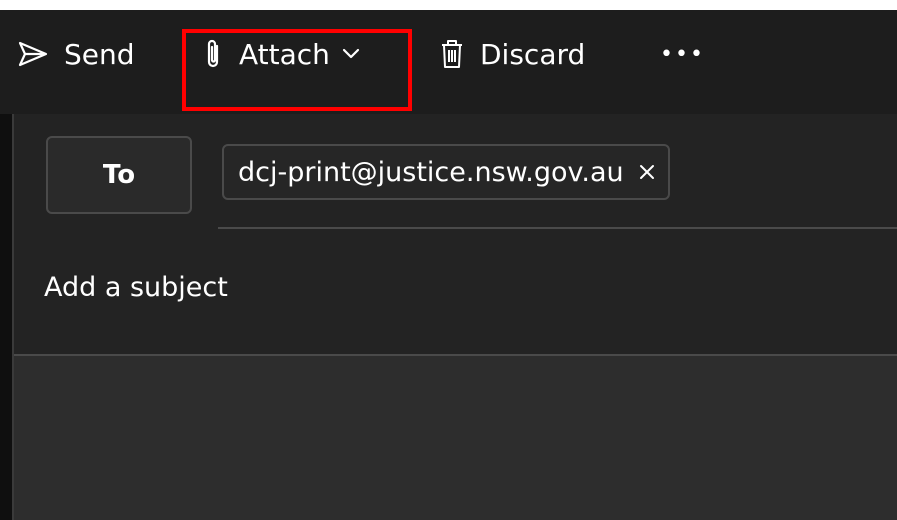 The image size is (897, 520). I want to click on subject-field: Add a subject, so click(136, 287).